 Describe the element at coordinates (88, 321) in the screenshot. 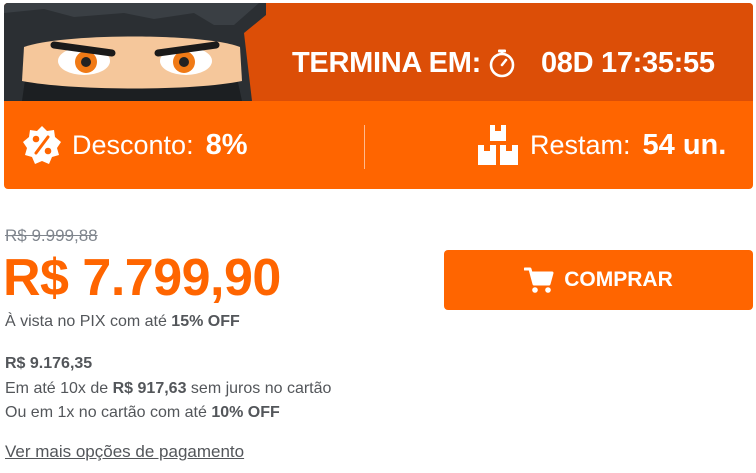

I see `pix-text: À vista no PIX com até` at that location.